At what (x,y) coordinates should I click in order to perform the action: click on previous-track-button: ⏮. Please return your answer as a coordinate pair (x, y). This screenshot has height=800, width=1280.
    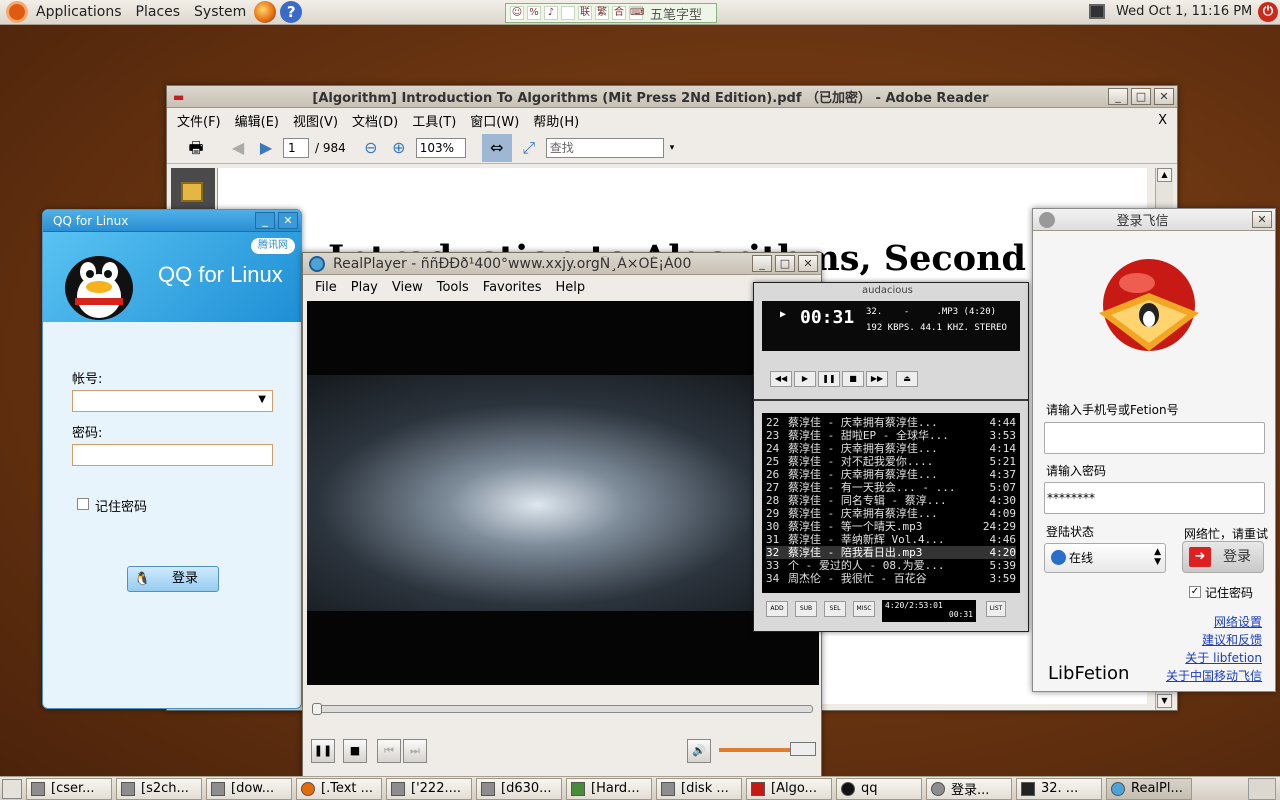
    Looking at the image, I should click on (389, 751).